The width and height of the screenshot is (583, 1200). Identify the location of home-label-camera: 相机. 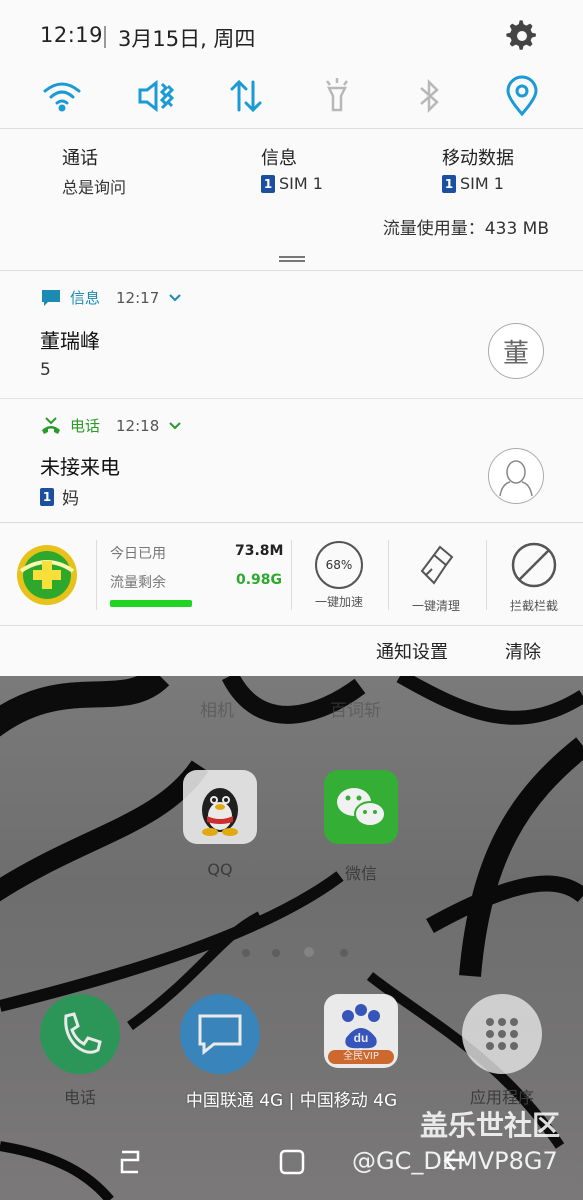
(217, 711).